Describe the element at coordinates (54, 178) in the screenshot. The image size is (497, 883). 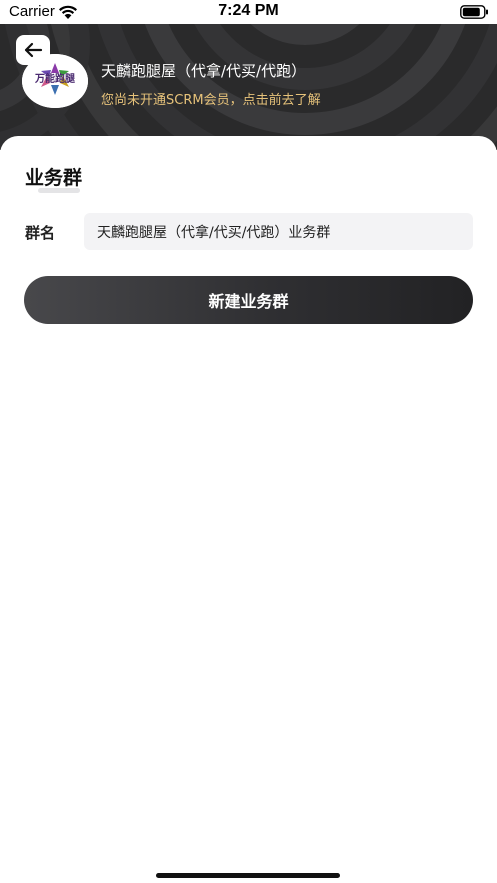
I see `section-title: 业务群` at that location.